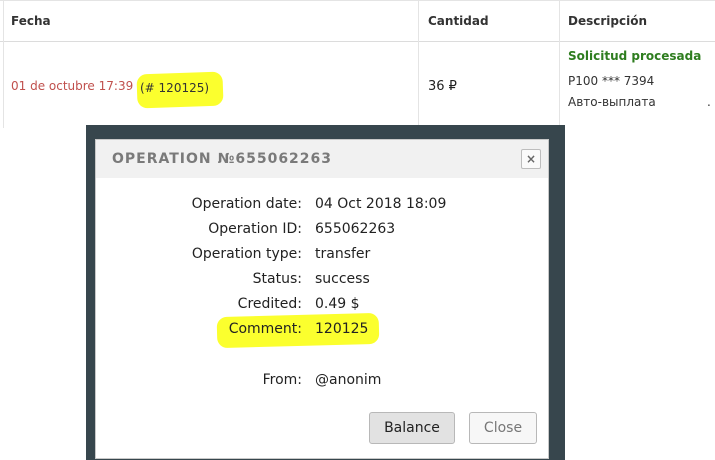 This screenshot has height=460, width=715. What do you see at coordinates (265, 329) in the screenshot?
I see `comment-label: Comment:` at bounding box center [265, 329].